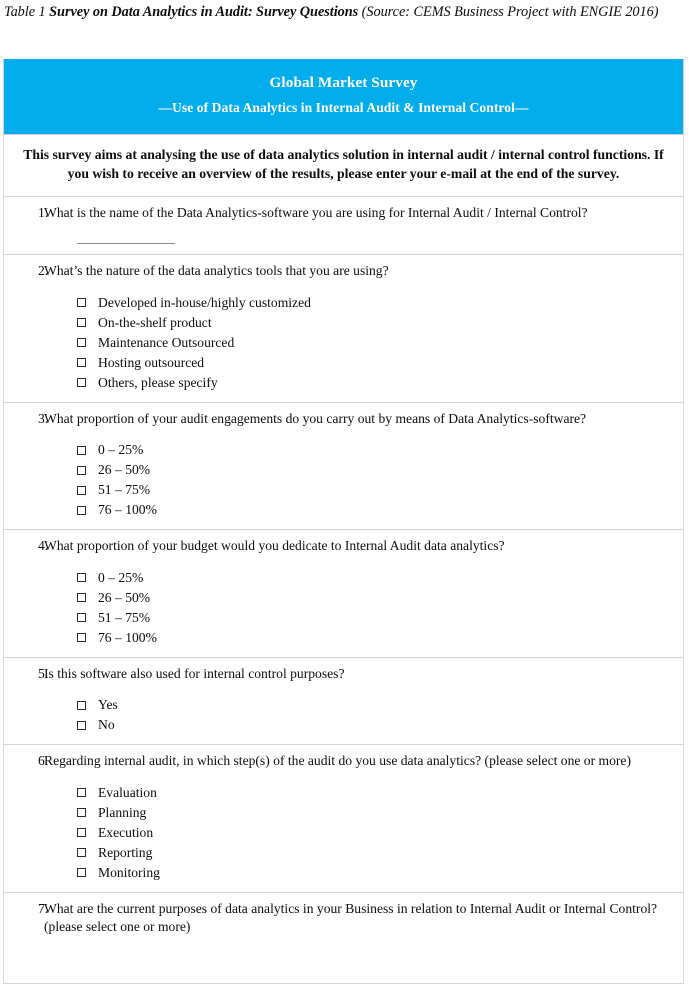  Describe the element at coordinates (127, 792) in the screenshot. I see `option-label: Evaluation` at that location.